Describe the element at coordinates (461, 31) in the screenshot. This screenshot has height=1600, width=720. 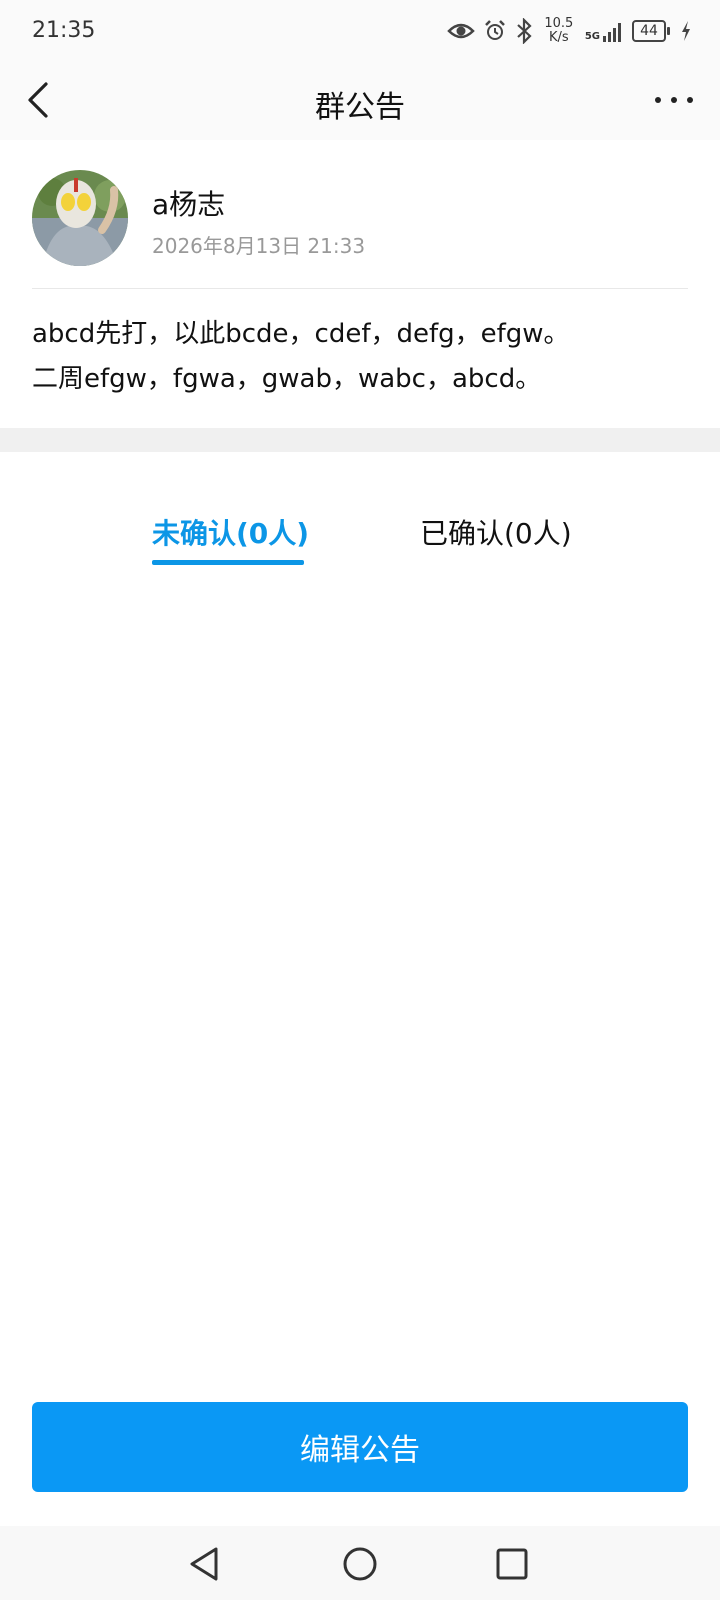
I see `eye-icon` at that location.